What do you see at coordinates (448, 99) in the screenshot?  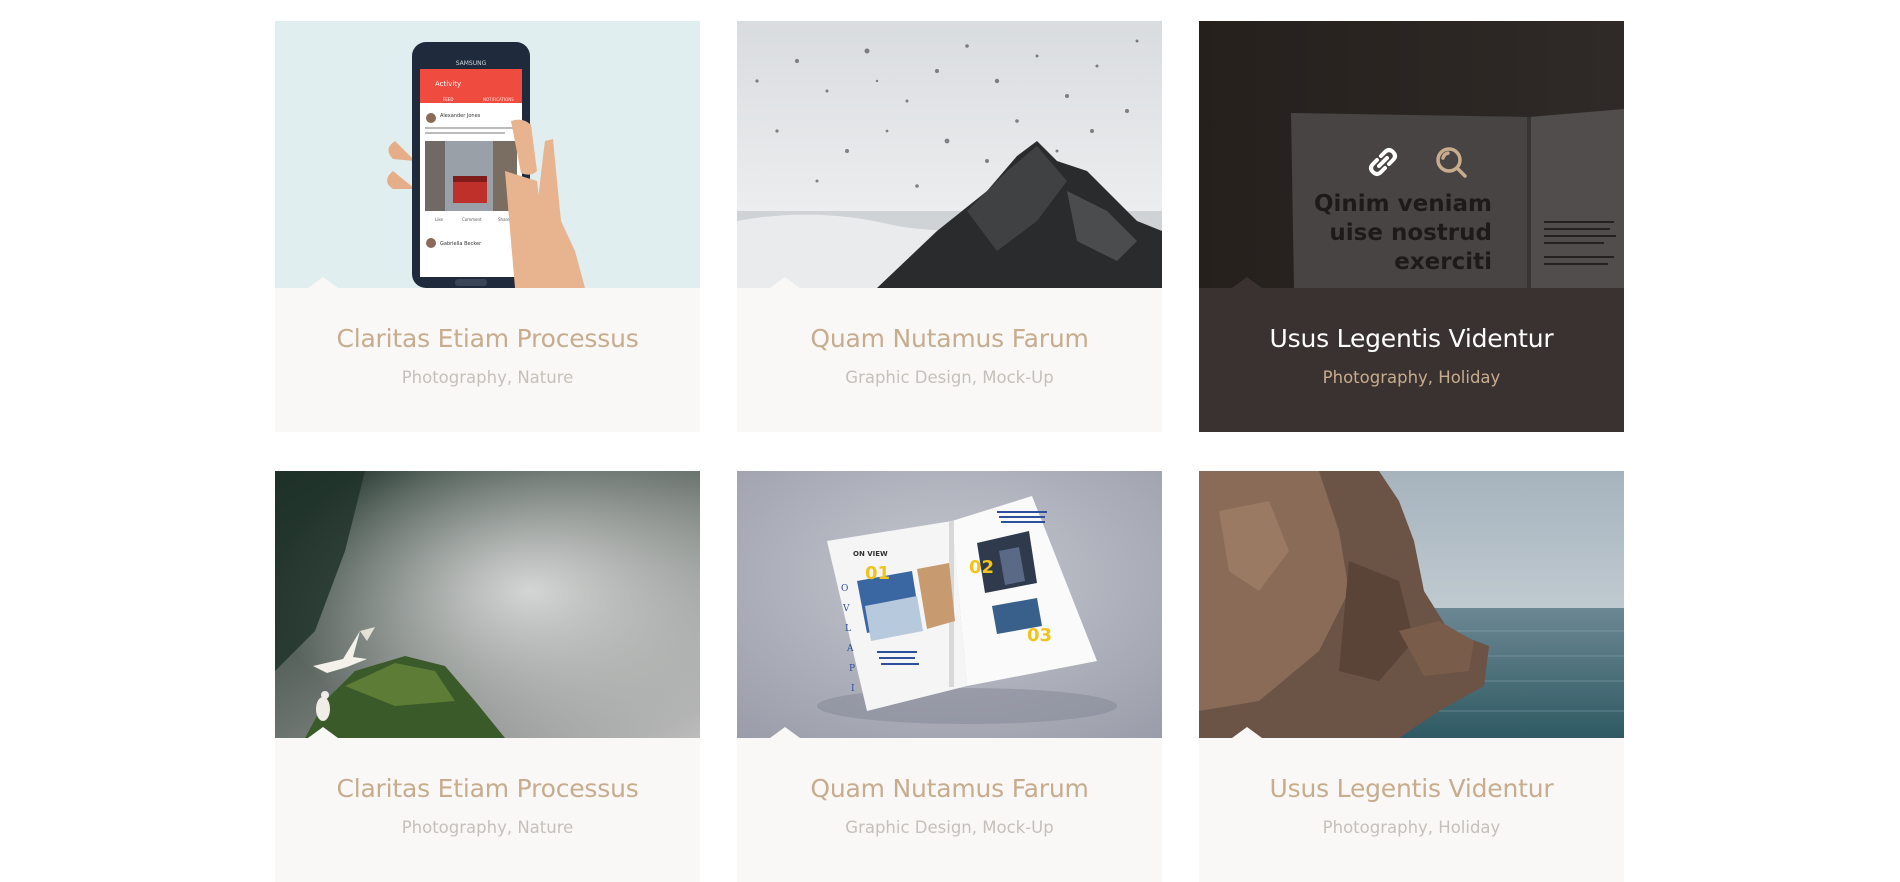 I see `svg-text: FEED` at bounding box center [448, 99].